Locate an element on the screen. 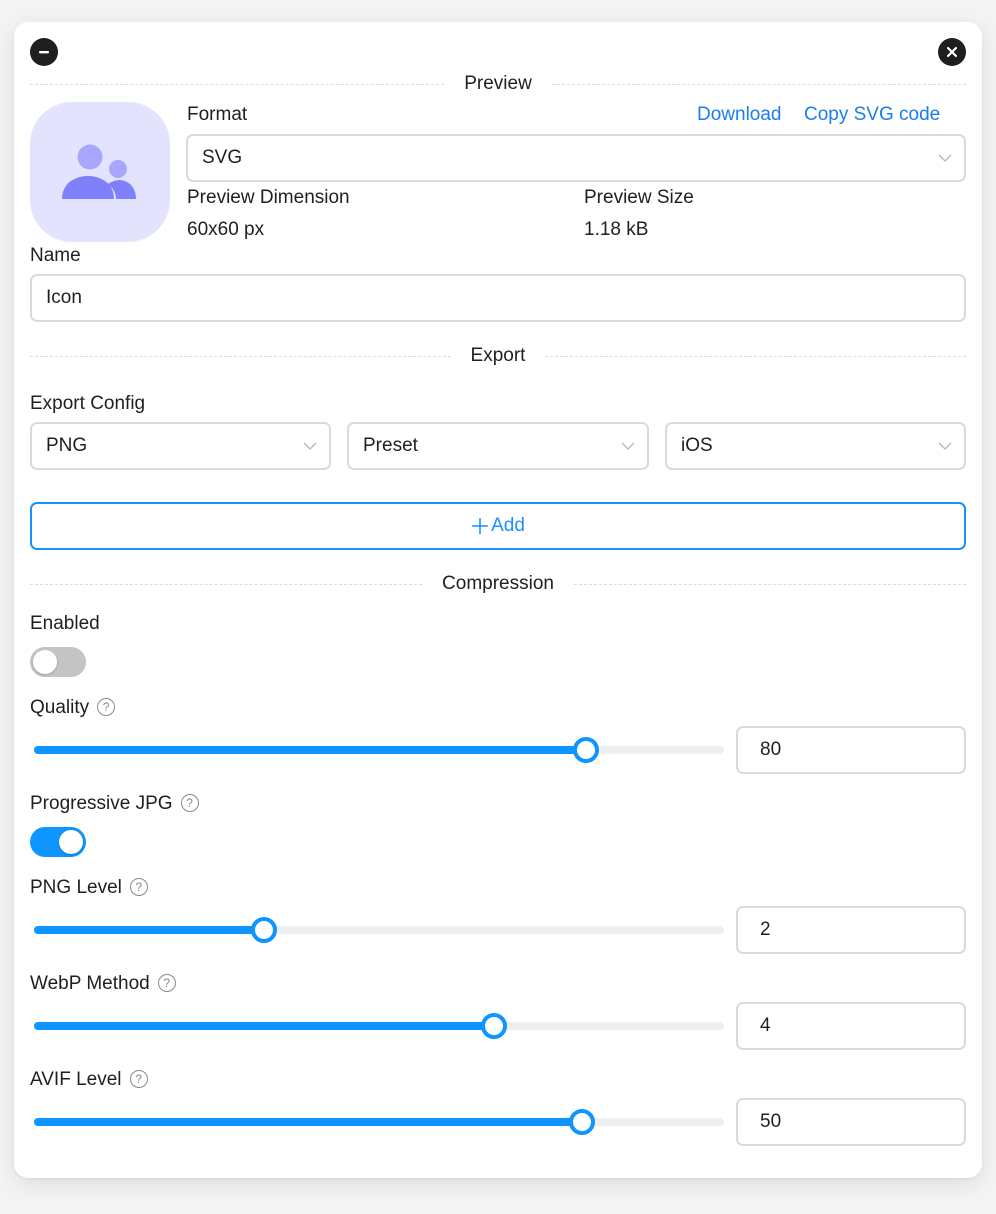  avif-level-input: 50 is located at coordinates (851, 1122).